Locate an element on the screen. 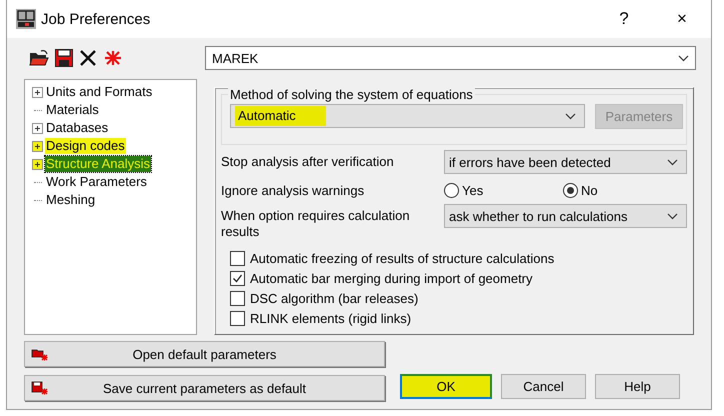 This screenshot has width=724, height=416. save-icon is located at coordinates (64, 58).